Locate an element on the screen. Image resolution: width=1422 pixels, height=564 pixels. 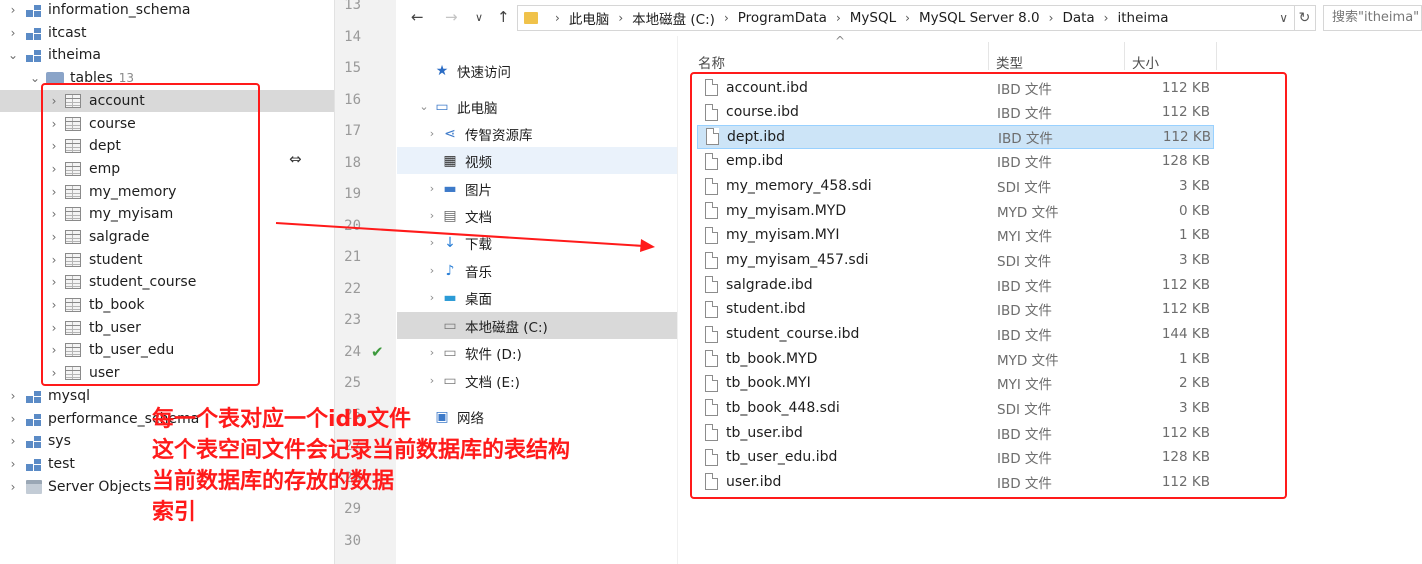
download-icon: ↓ is located at coordinates (450, 242).